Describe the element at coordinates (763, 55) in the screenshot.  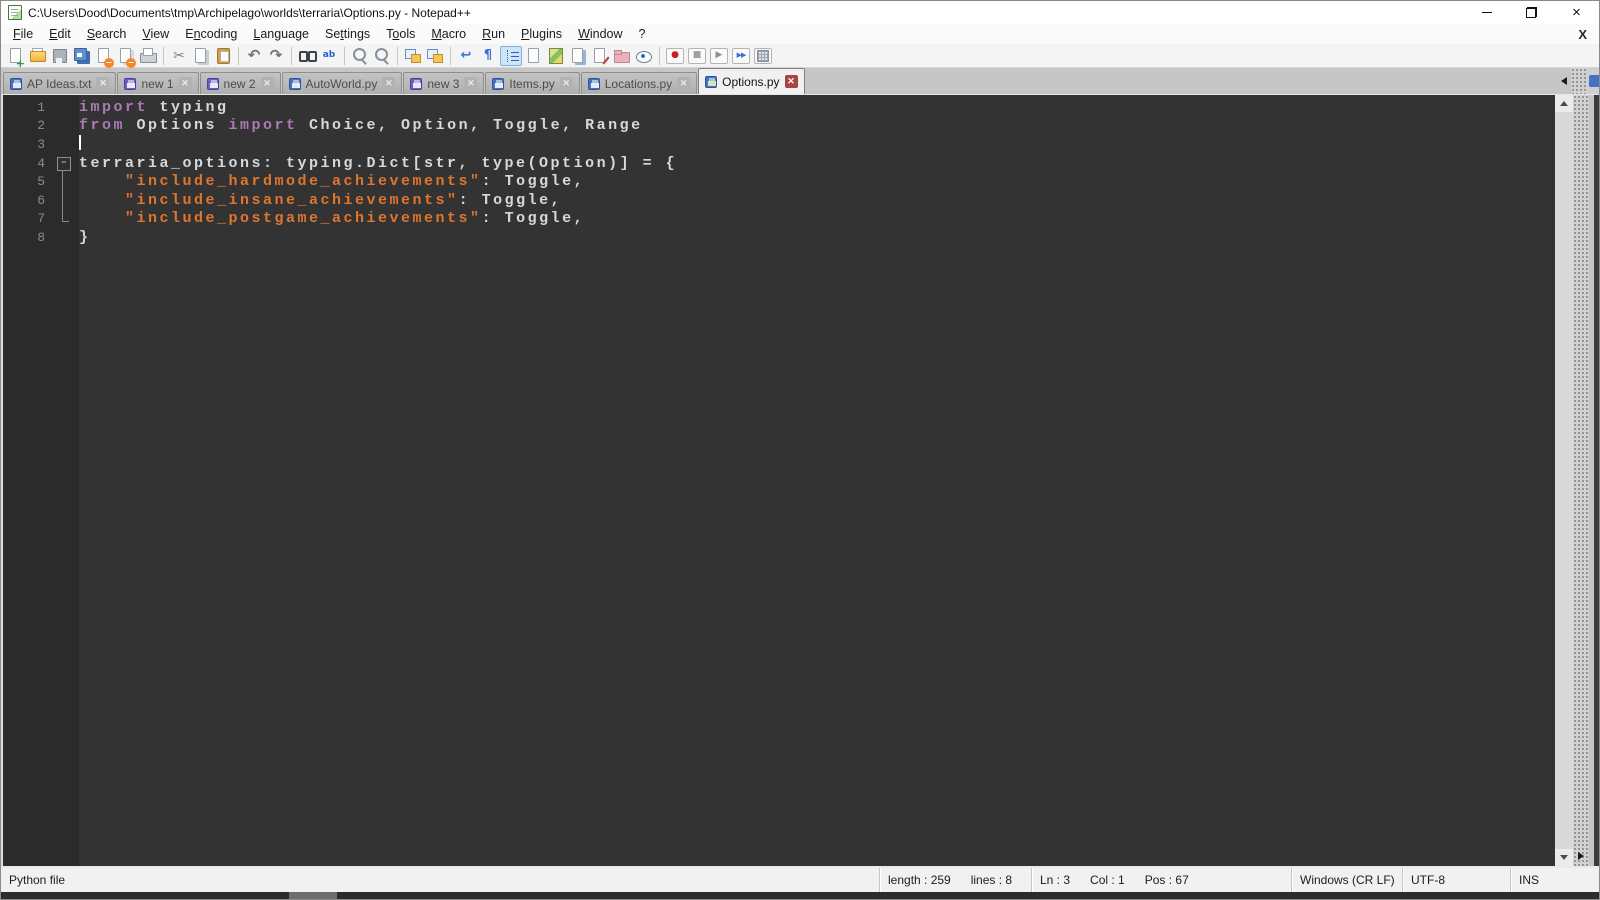
I see `macro-save-icon` at that location.